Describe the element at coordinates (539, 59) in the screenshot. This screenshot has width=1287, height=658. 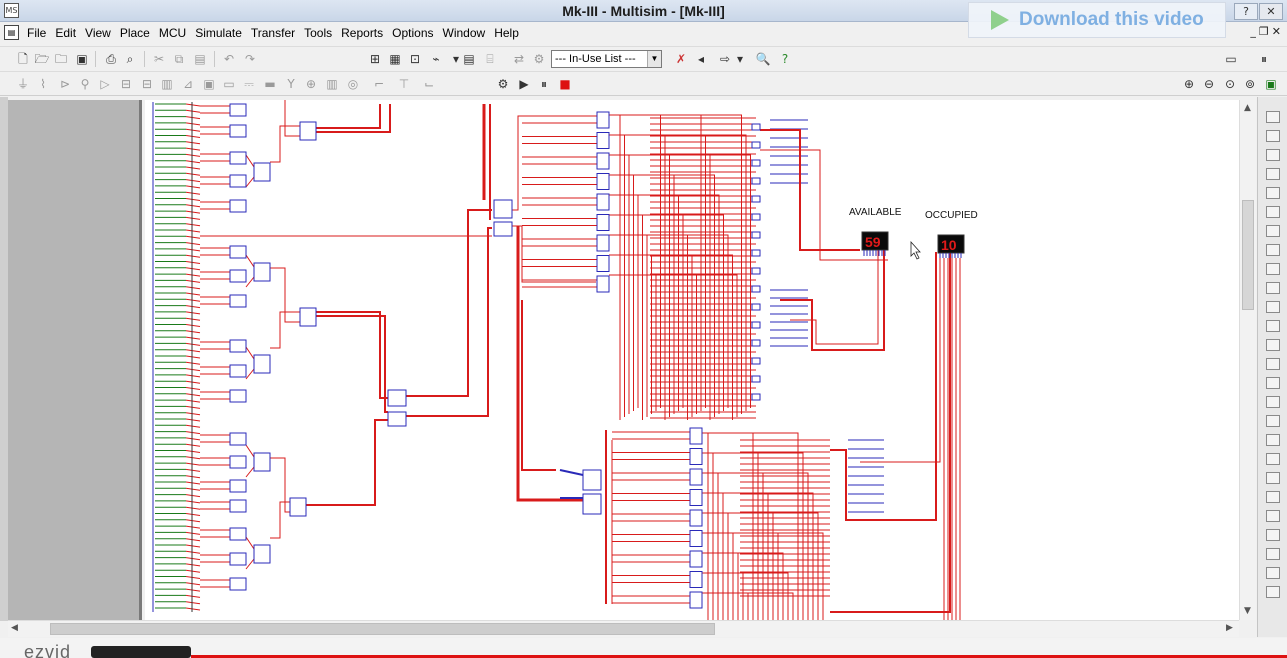
I see `ultiboard-icon: ⚙` at that location.